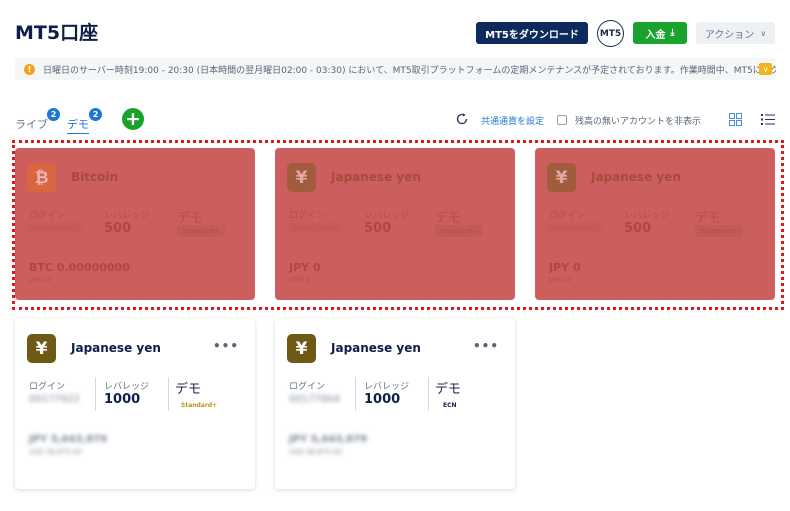 This screenshot has height=511, width=790. I want to click on grid-view-icon, so click(735, 119).